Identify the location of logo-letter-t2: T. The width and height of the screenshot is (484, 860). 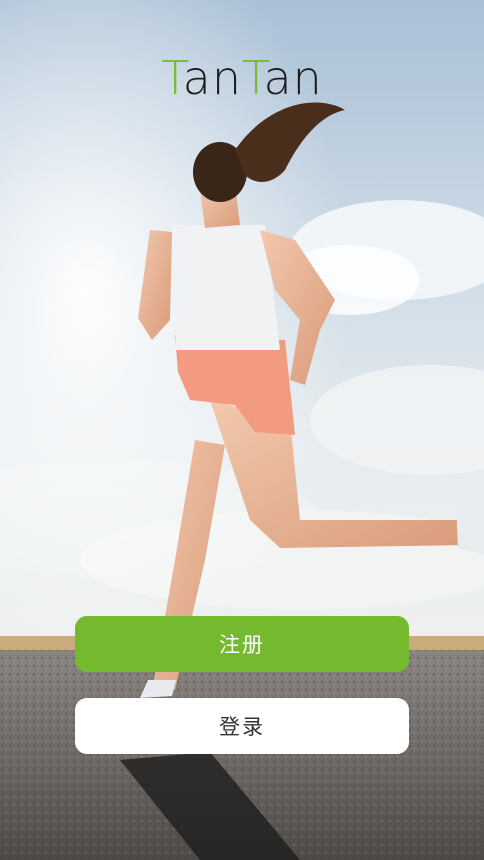
(253, 78).